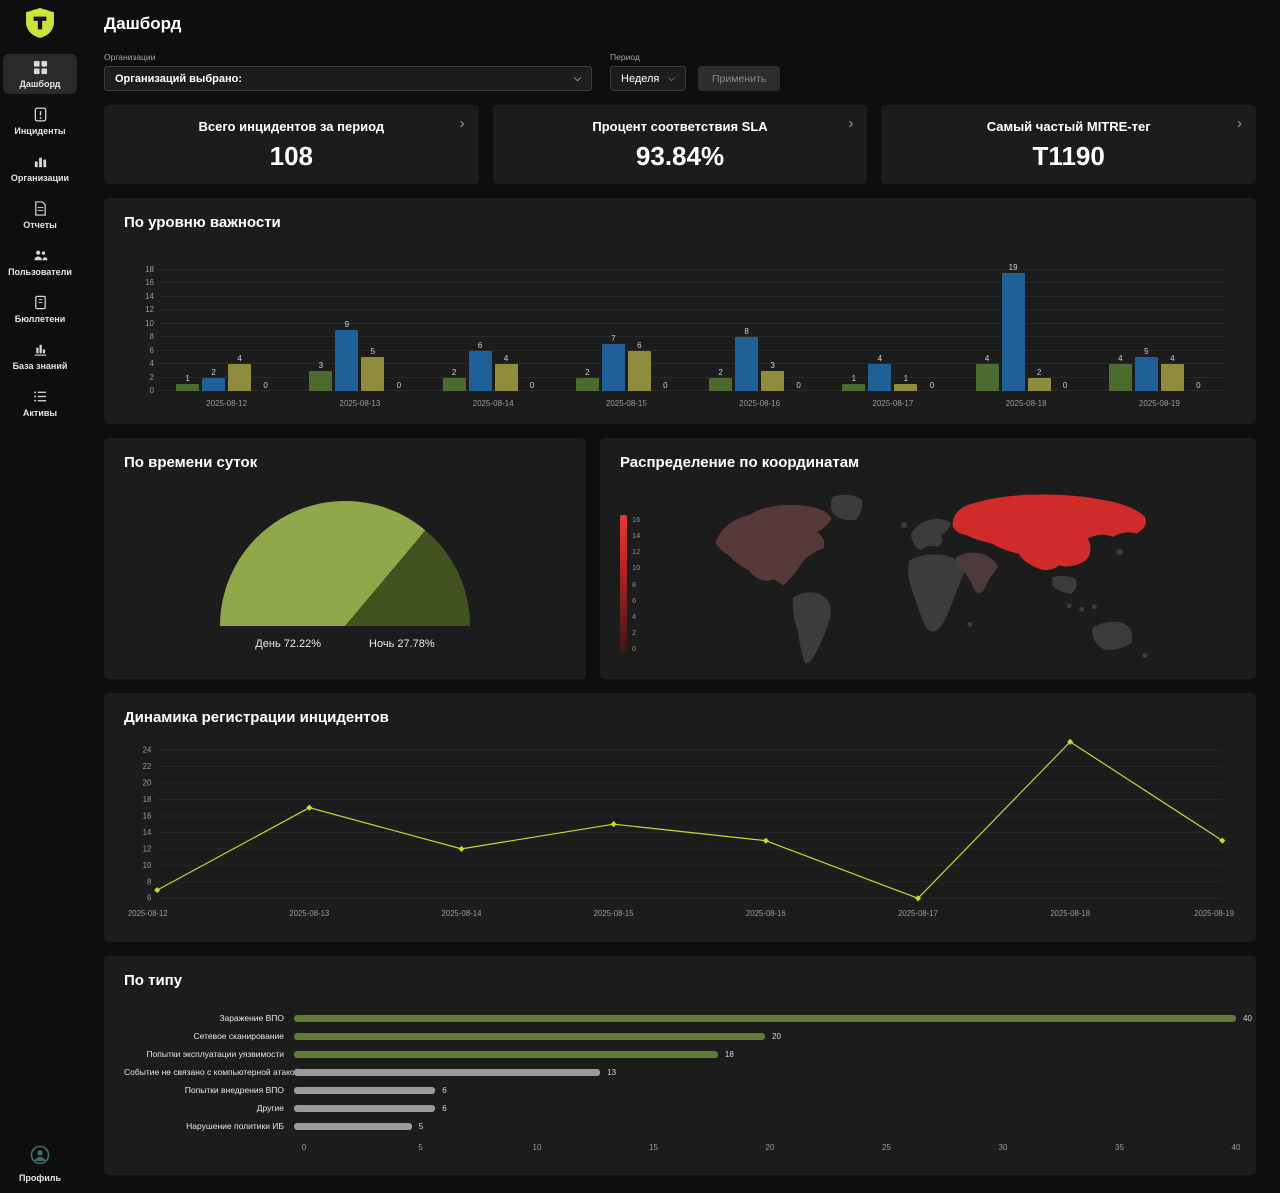  I want to click on organizations-filter: Организации Организаций выбрано: ⌵, so click(348, 71).